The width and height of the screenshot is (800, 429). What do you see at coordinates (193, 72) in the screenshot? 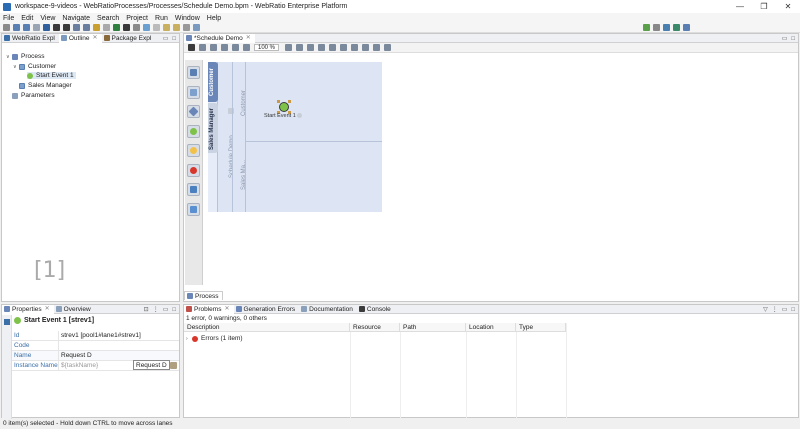
I see `palette-pool-icon` at bounding box center [193, 72].